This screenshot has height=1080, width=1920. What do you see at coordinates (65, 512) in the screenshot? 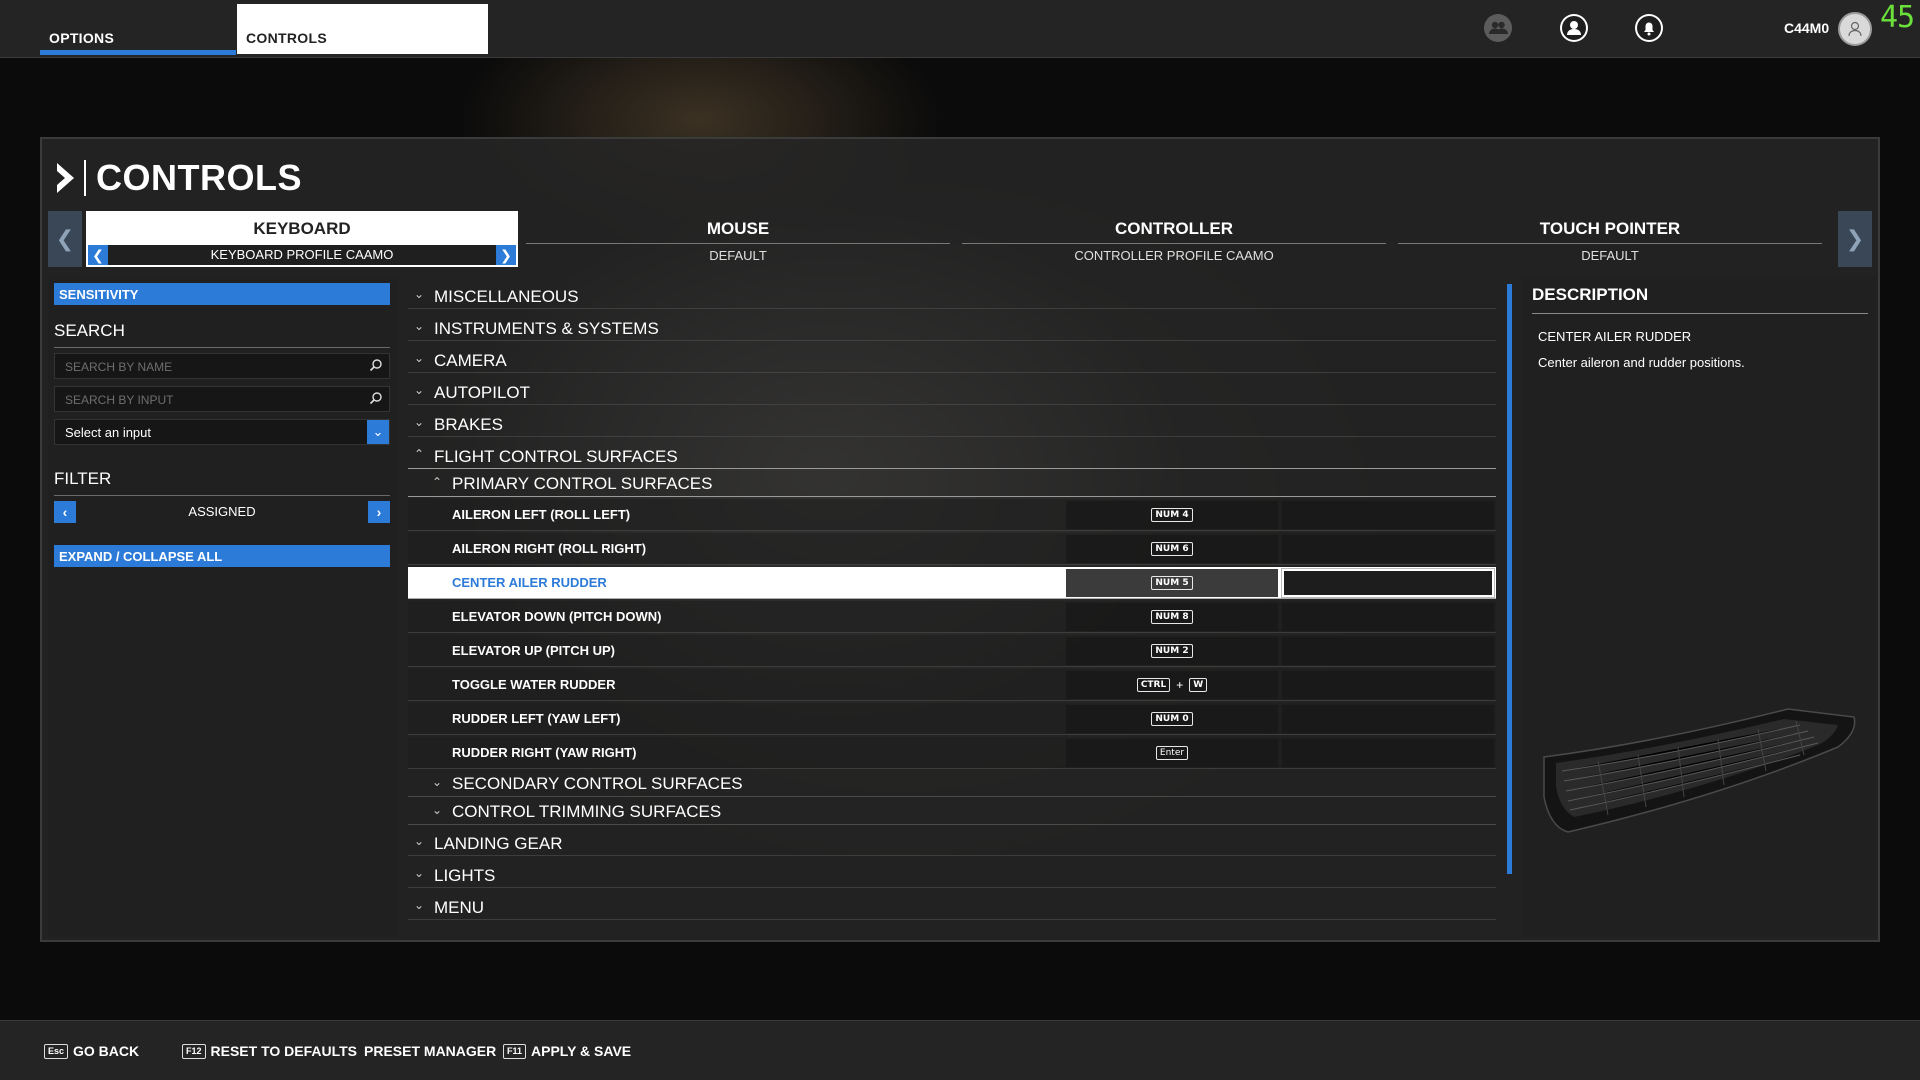
I see `filter-prev-button: ‹` at bounding box center [65, 512].